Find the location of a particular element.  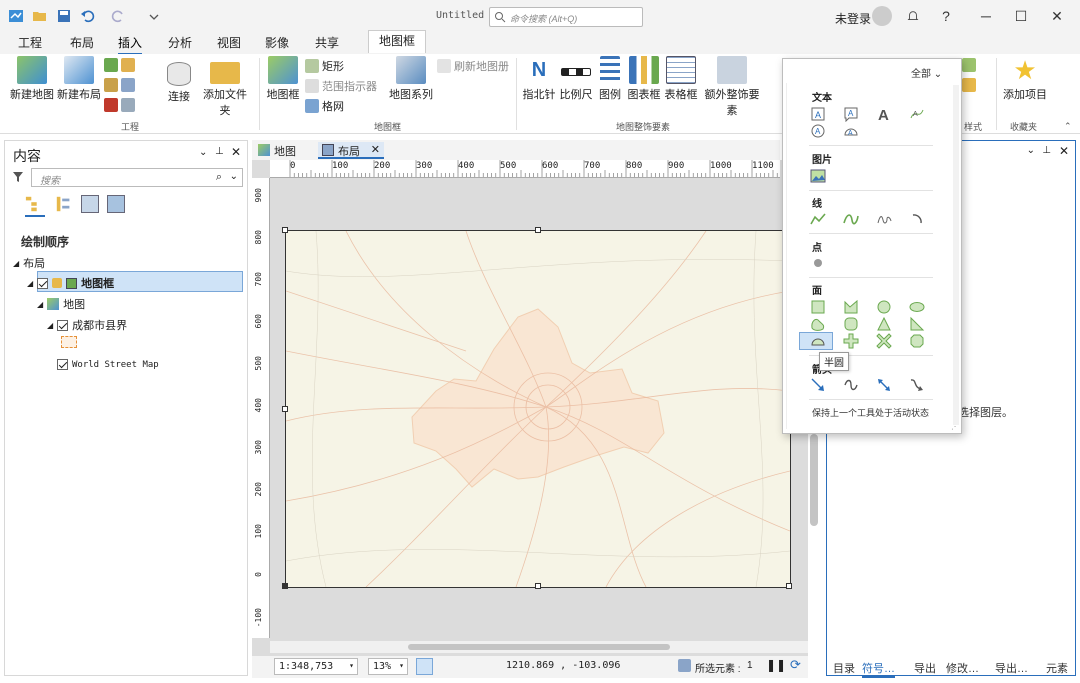

toolbox-small-button is located at coordinates (119, 65).